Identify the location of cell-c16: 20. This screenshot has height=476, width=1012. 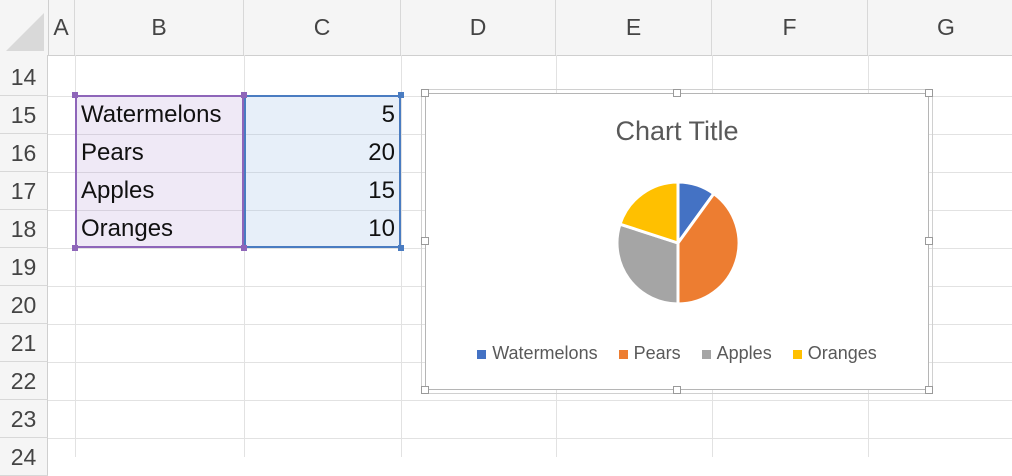
(322, 153).